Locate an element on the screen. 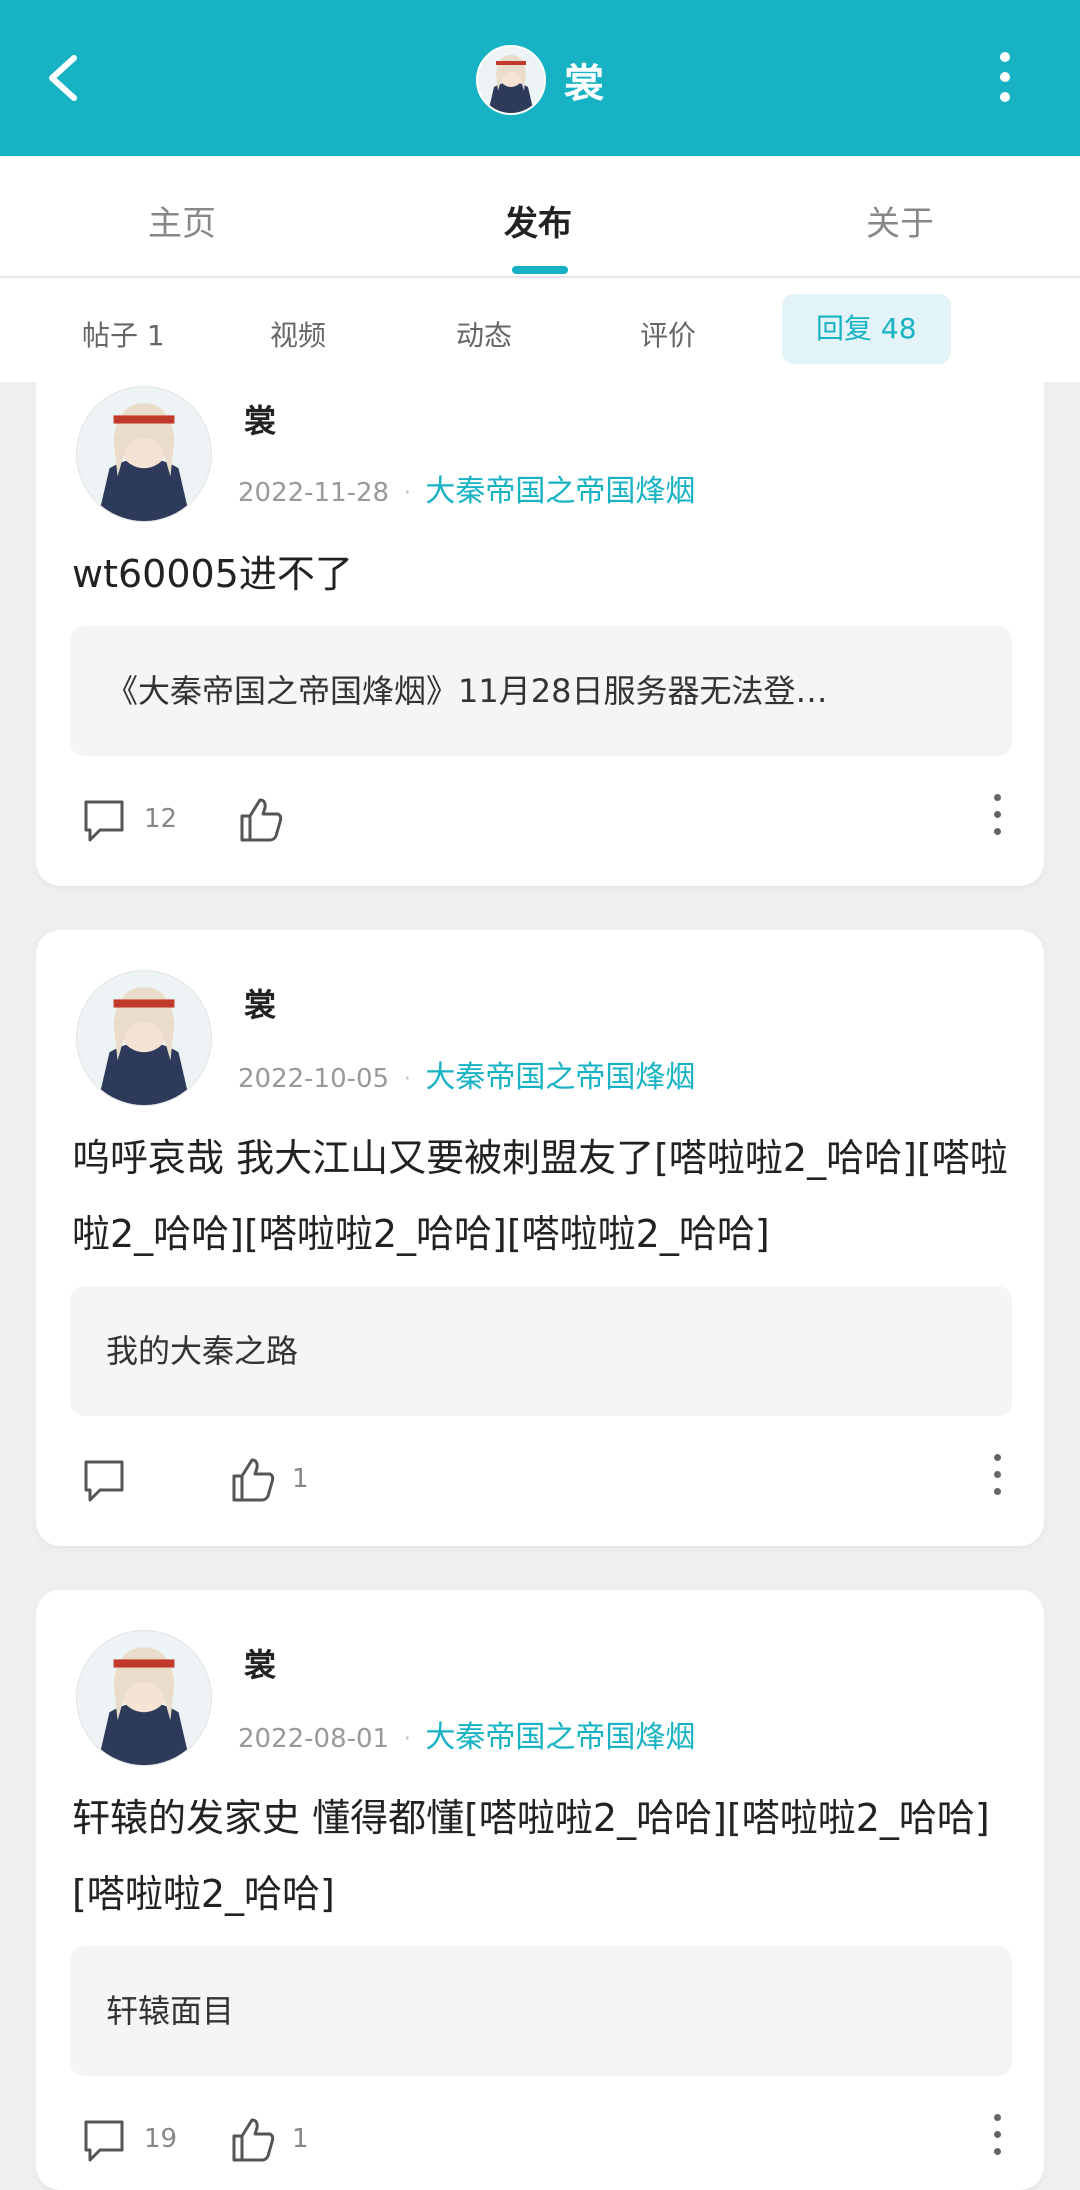  post-date: 2022-11-28 is located at coordinates (314, 493).